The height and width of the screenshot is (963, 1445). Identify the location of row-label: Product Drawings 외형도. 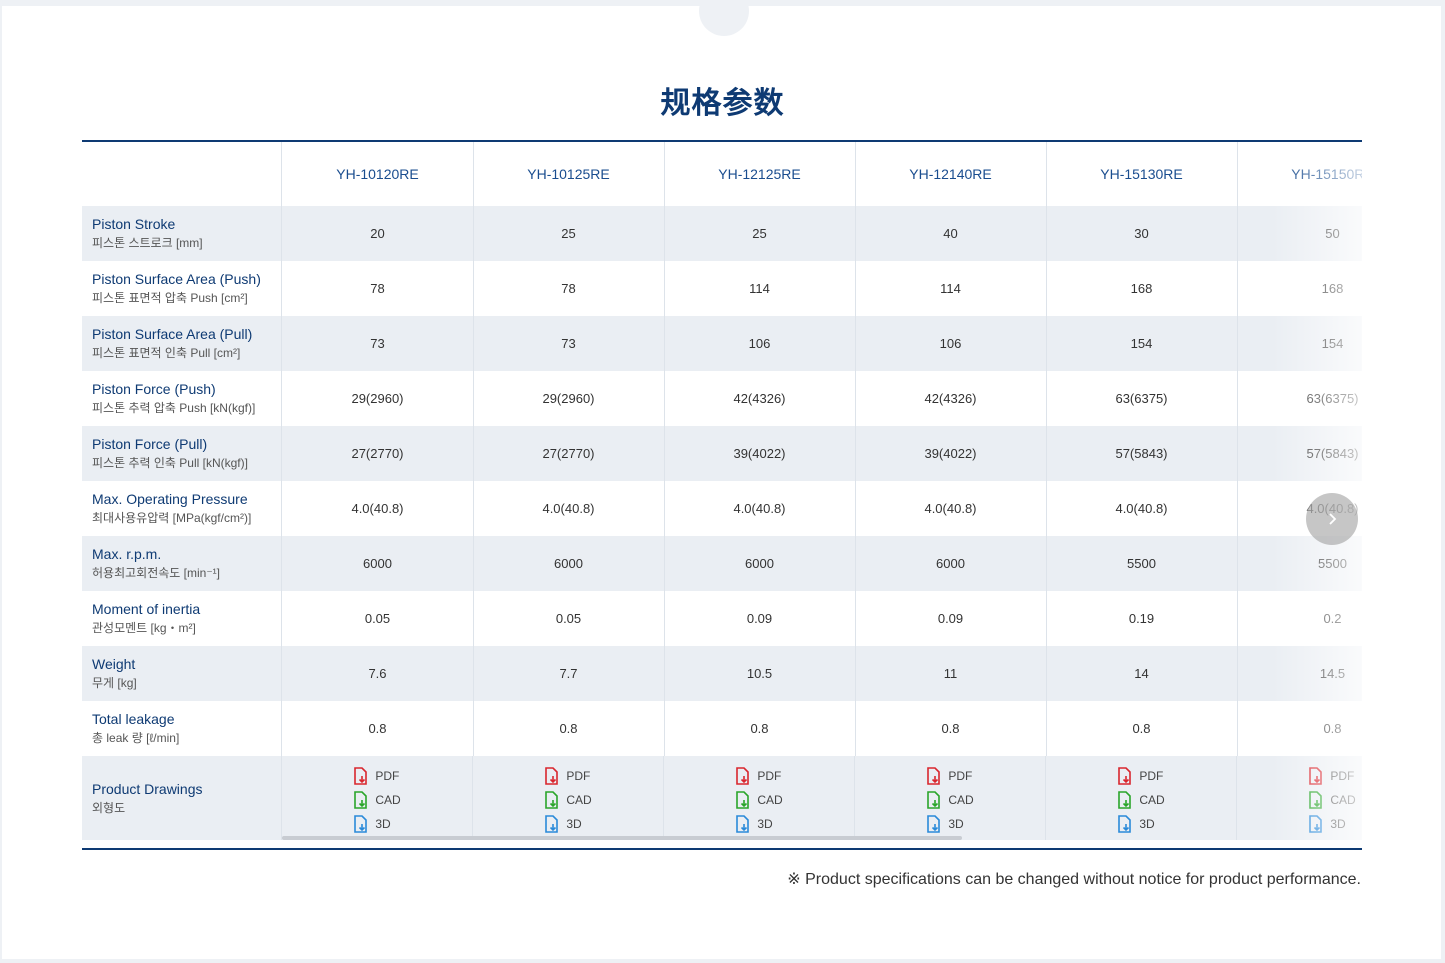
(182, 798).